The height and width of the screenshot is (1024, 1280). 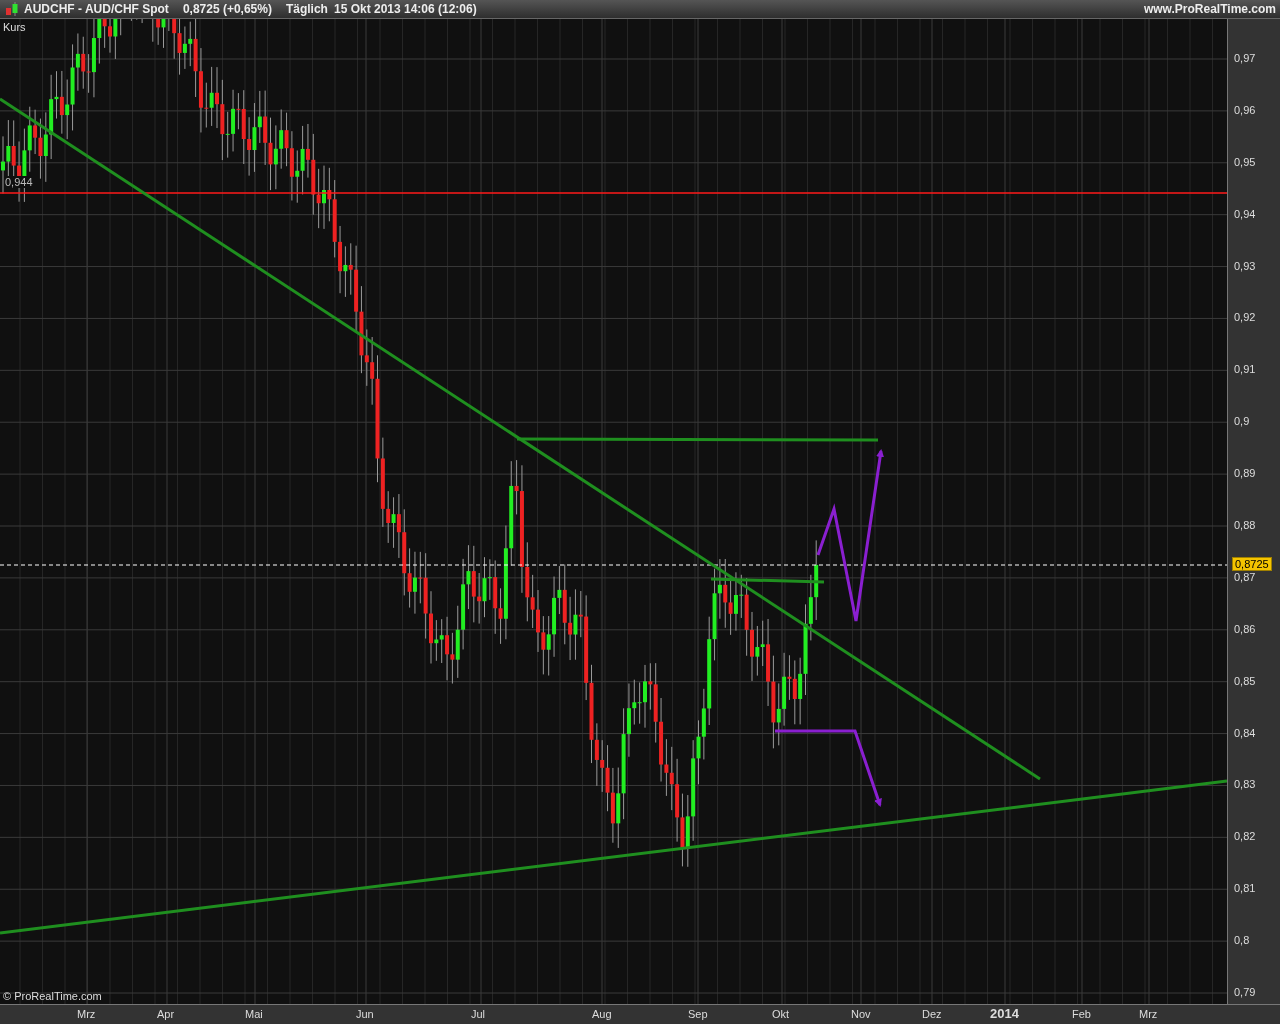 What do you see at coordinates (1245, 732) in the screenshot?
I see `axis-label: 0,84` at bounding box center [1245, 732].